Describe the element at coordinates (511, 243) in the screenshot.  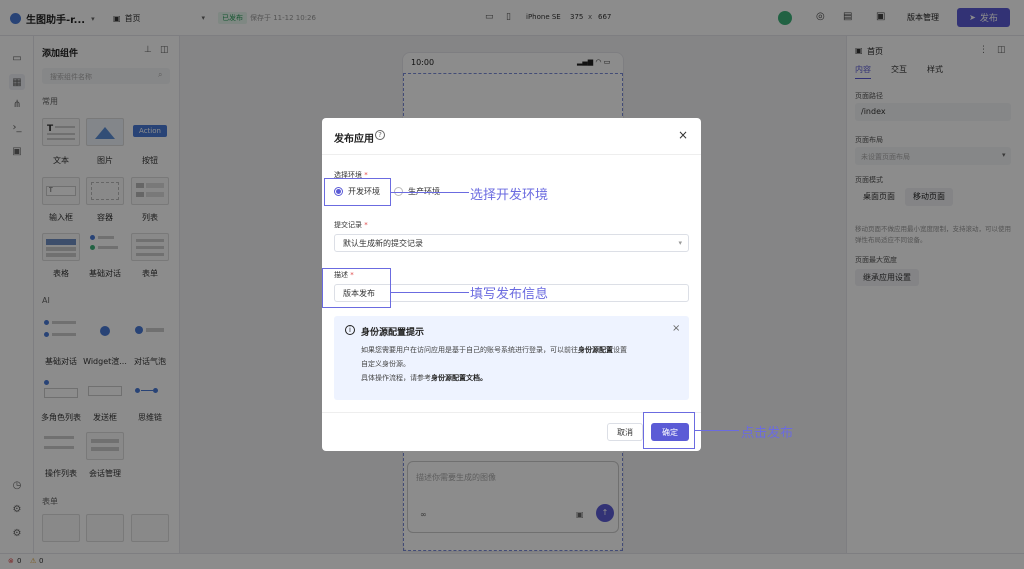
I see `commit-select: 默认生成新的提交记录 ▾` at that location.